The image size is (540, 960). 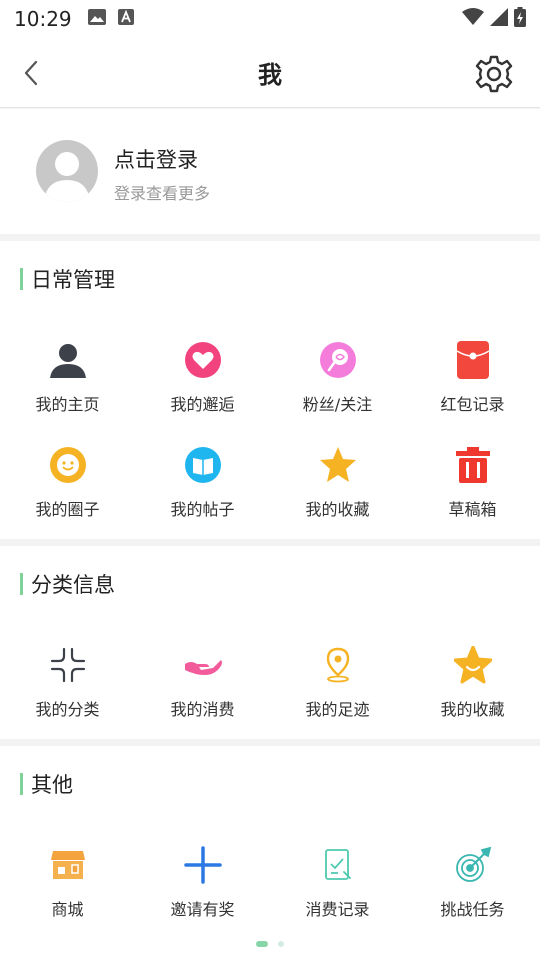 What do you see at coordinates (473, 865) in the screenshot?
I see `target-icon` at bounding box center [473, 865].